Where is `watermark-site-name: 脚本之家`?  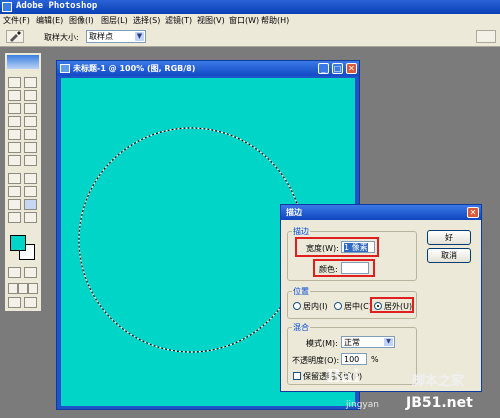 watermark-site-name: 脚本之家 is located at coordinates (438, 381).